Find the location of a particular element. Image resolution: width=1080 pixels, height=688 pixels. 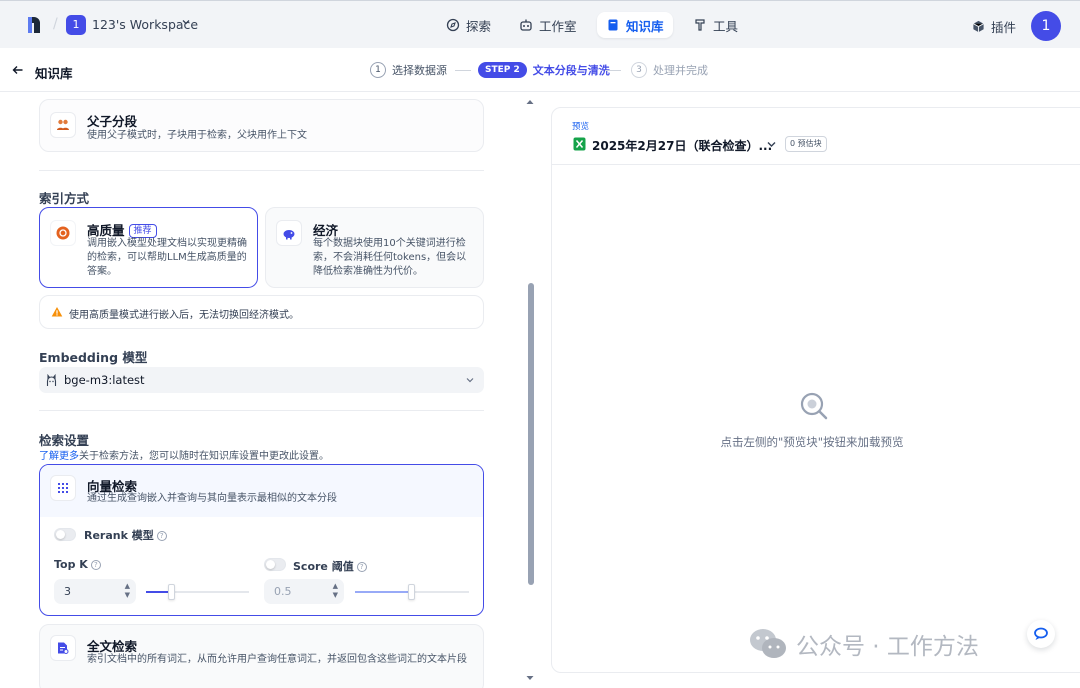

score-value: 0.5 is located at coordinates (283, 591).